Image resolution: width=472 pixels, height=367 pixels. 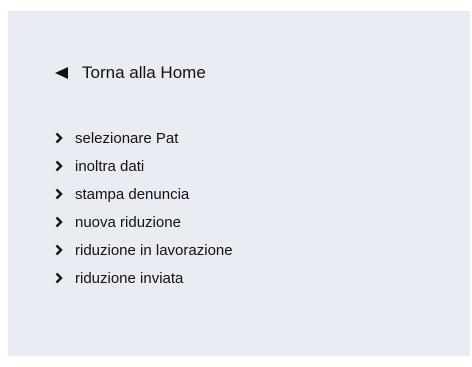 I want to click on menu-item-riduzione-in-lavorazione: riduzione in lavorazione, so click(x=144, y=250).